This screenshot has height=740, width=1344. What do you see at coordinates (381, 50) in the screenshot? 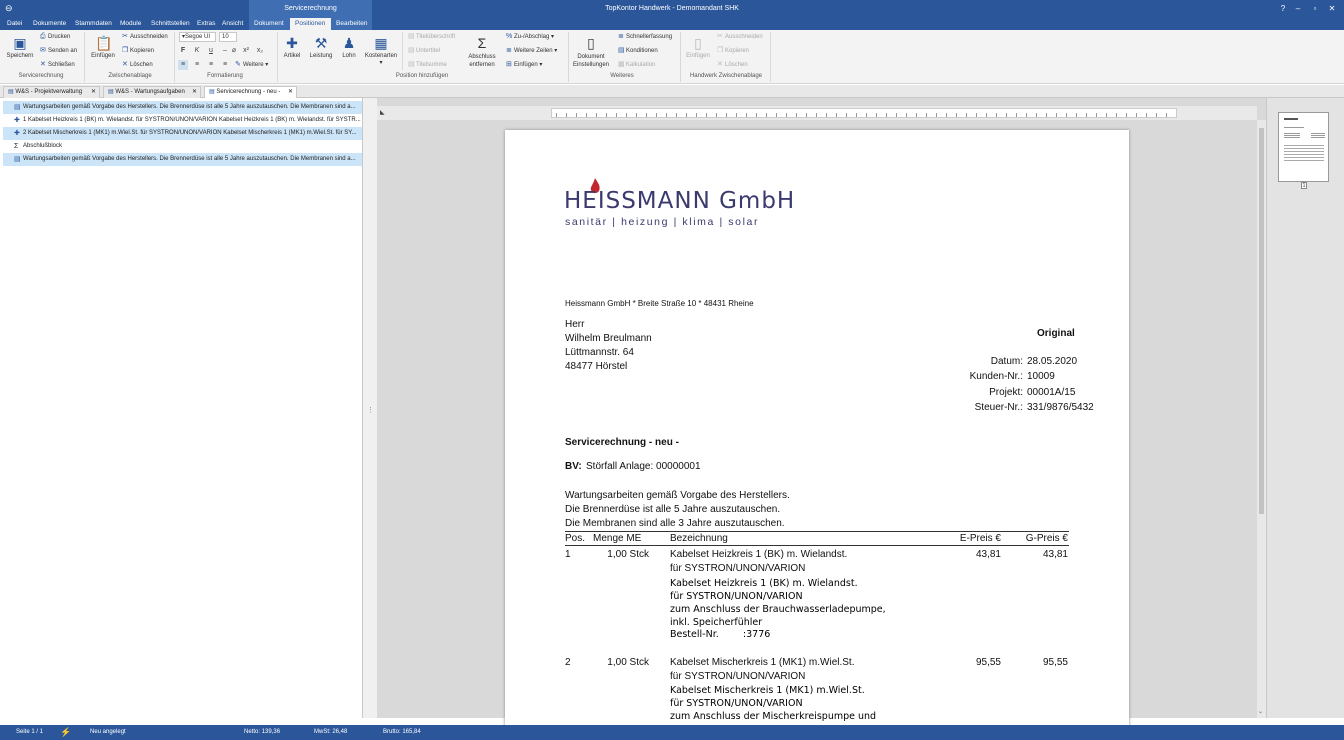
I see `cost-types-button: ▦ Kostenarten ▾` at bounding box center [381, 50].